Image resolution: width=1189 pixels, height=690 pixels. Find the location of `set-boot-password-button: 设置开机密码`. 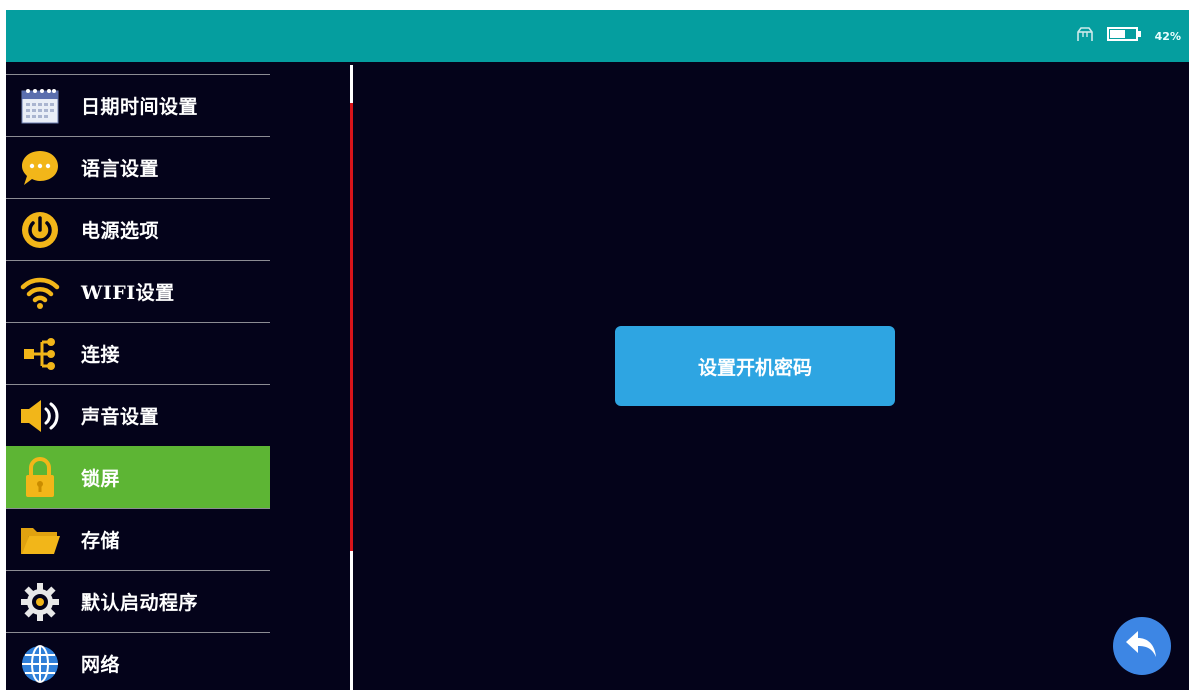

set-boot-password-button: 设置开机密码 is located at coordinates (755, 366).